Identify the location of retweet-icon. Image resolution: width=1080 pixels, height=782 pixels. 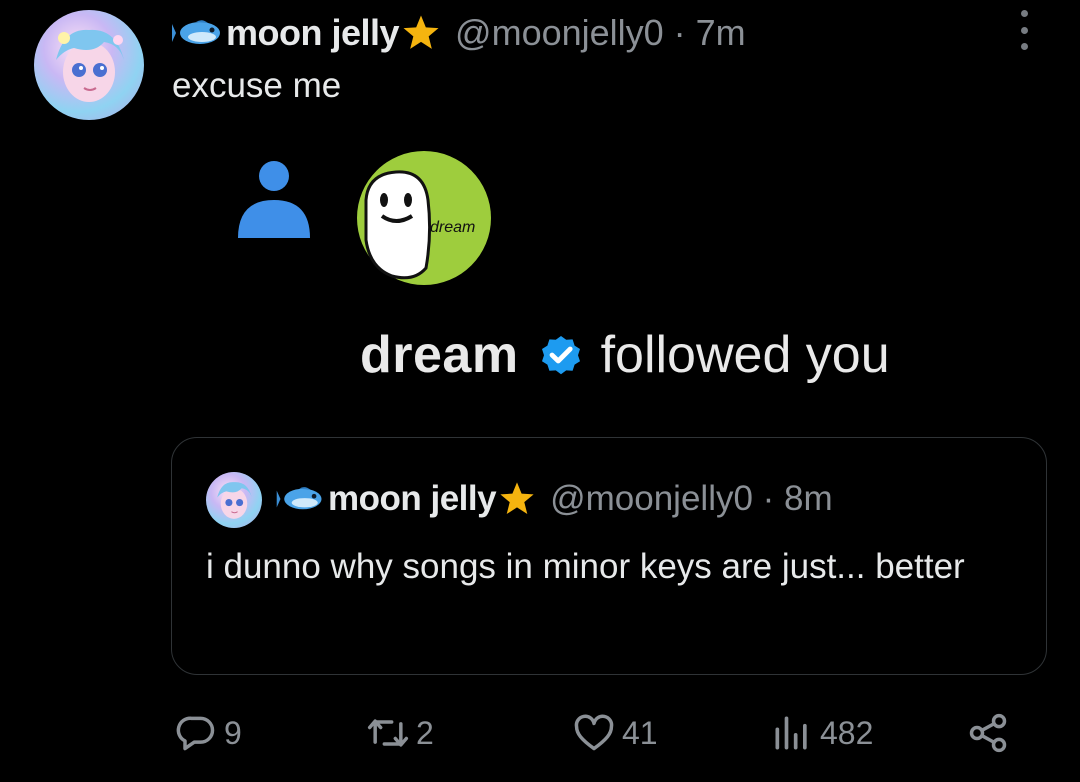
(388, 733).